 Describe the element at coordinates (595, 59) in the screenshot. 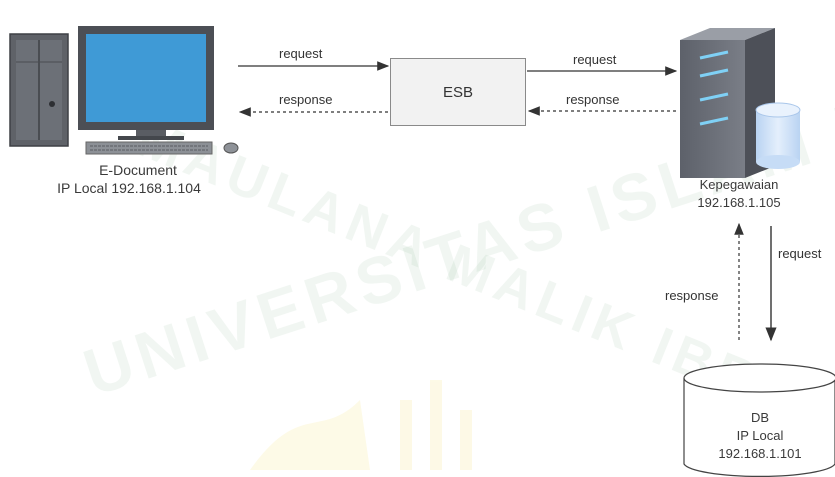

I see `edge-label-esb-to-kepegawaian: request` at that location.